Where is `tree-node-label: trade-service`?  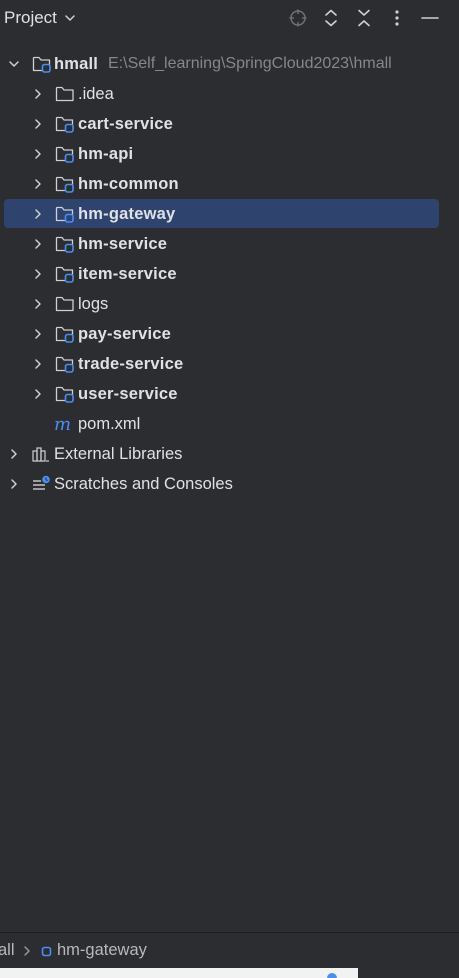 tree-node-label: trade-service is located at coordinates (131, 364).